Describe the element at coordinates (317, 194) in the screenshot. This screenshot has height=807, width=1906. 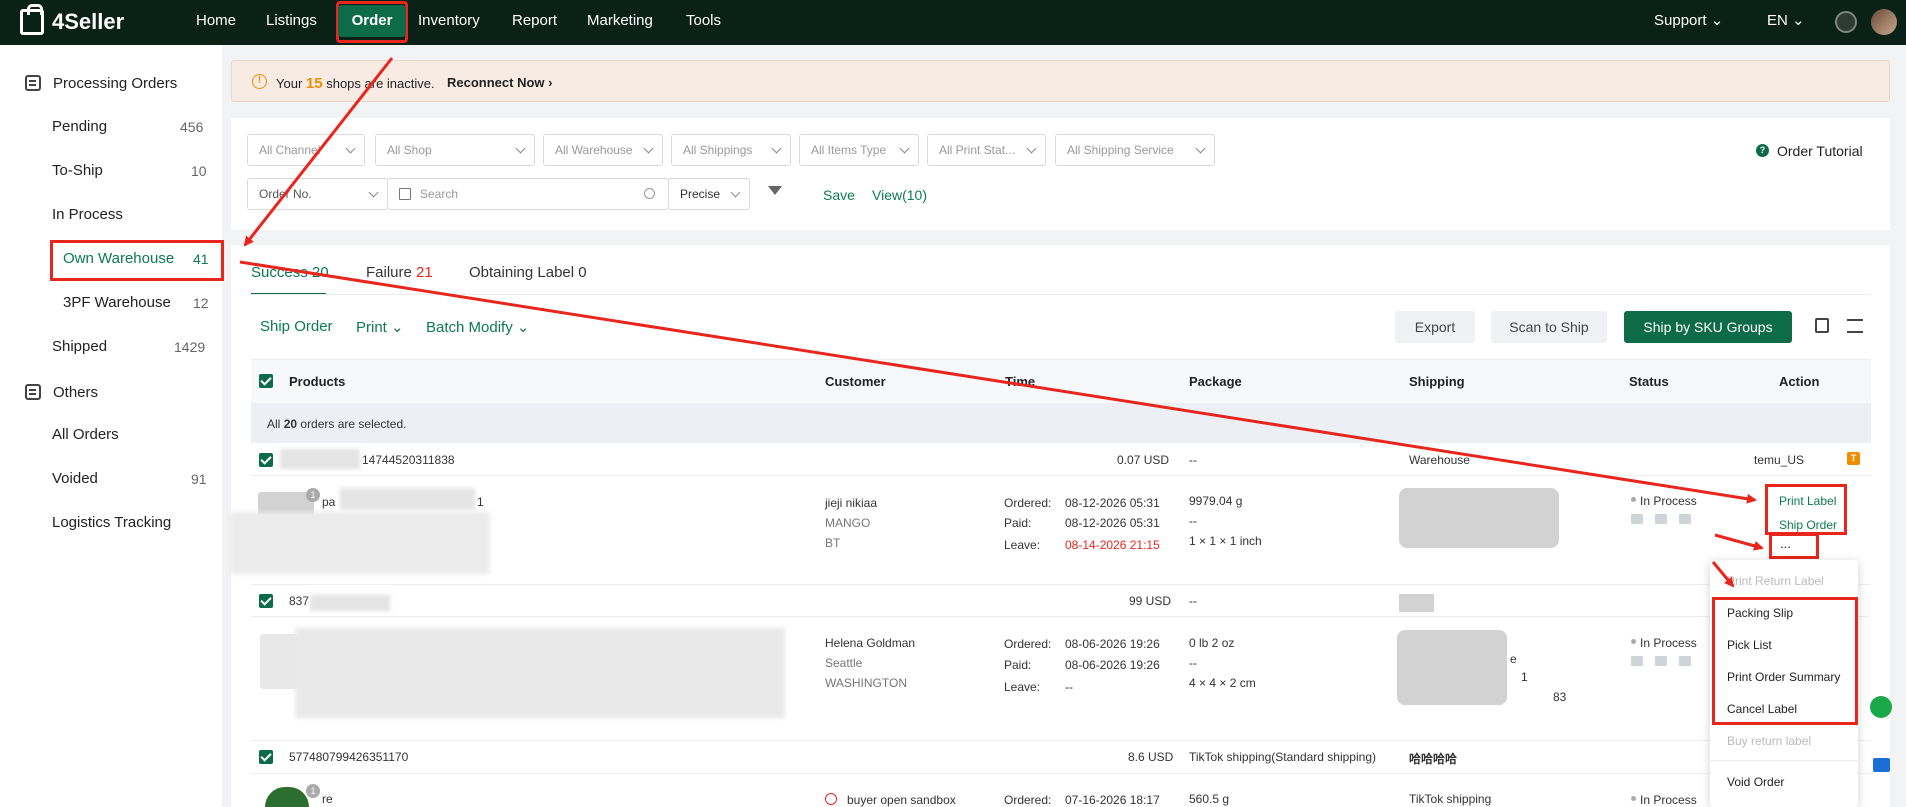
I see `order-no-select: Order No.` at that location.